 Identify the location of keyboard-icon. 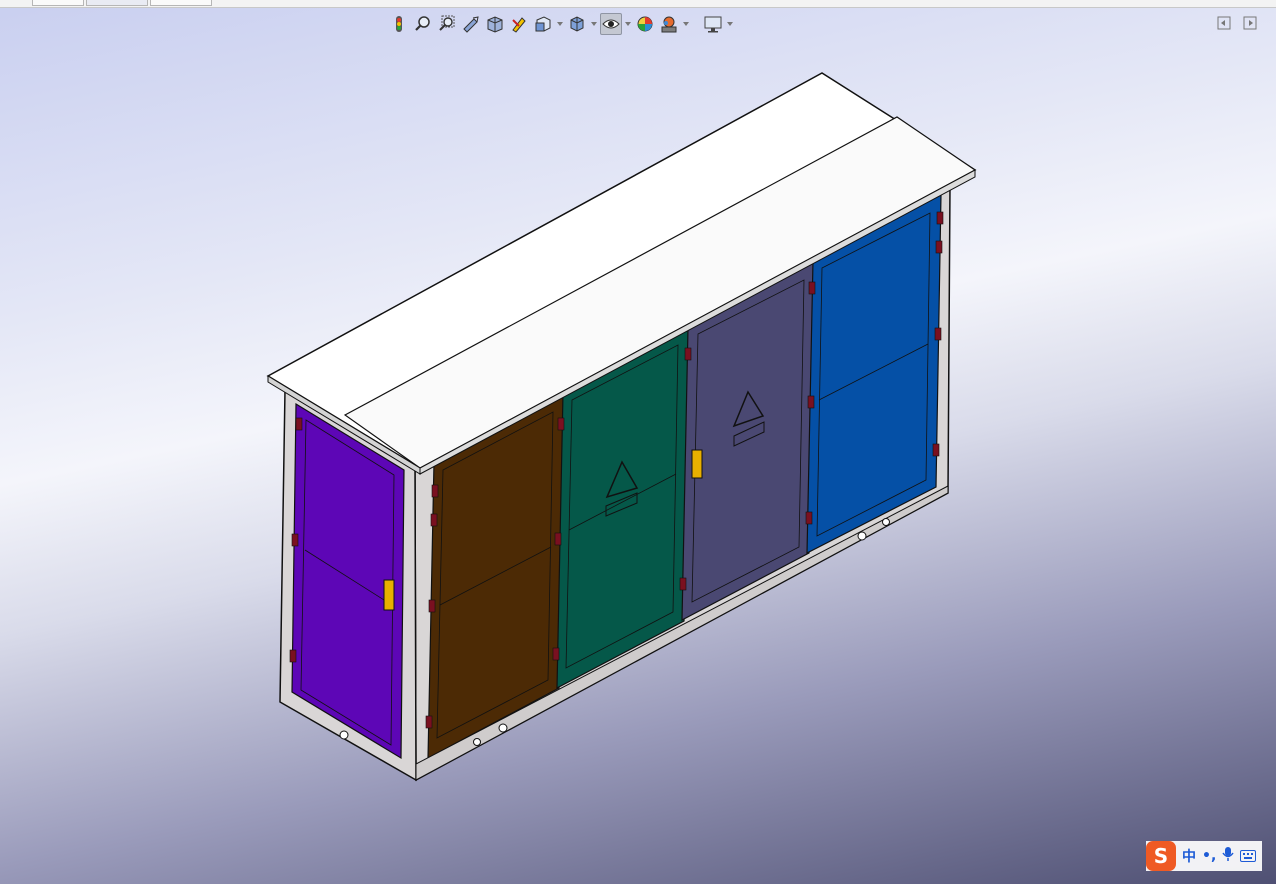
(1248, 856).